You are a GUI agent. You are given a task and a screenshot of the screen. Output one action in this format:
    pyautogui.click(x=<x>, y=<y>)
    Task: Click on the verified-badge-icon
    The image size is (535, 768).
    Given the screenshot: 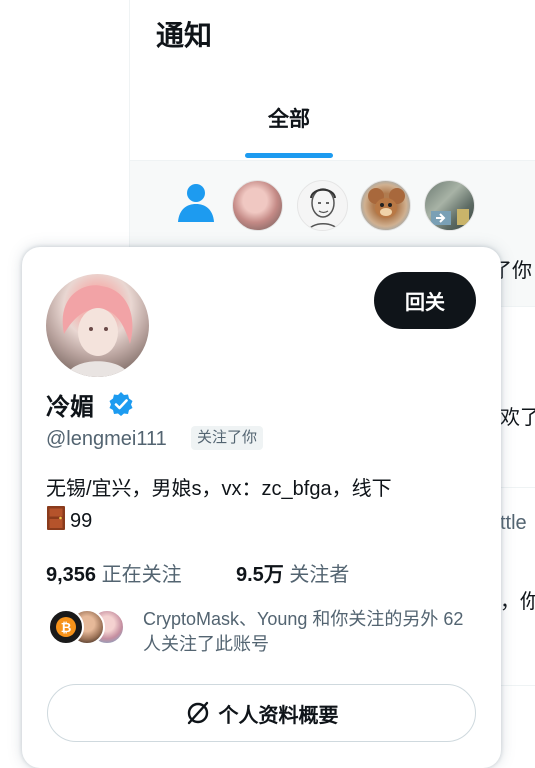 What is the action you would take?
    pyautogui.click(x=121, y=404)
    